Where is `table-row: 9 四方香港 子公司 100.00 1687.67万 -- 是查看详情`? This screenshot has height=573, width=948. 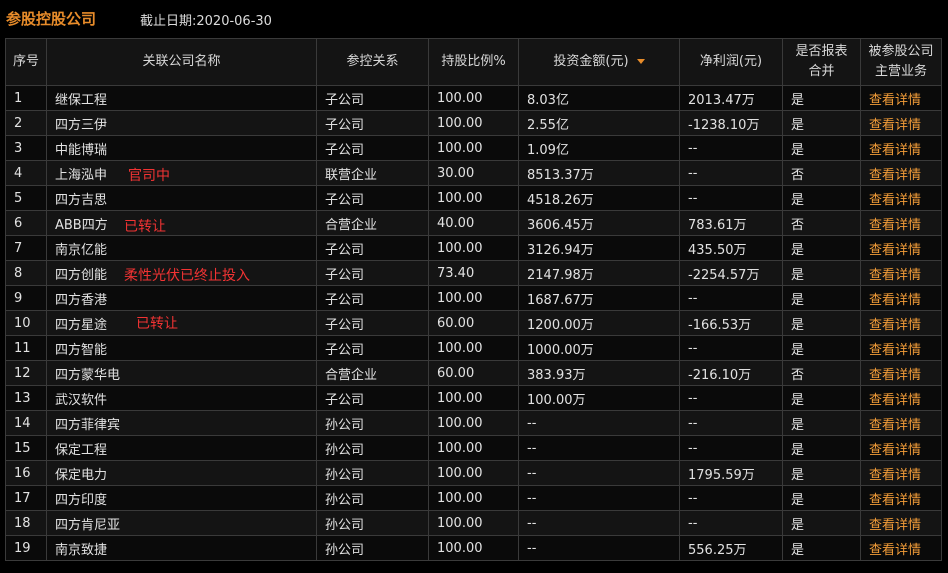 table-row: 9 四方香港 子公司 100.00 1687.67万 -- 是查看详情 is located at coordinates (473, 298).